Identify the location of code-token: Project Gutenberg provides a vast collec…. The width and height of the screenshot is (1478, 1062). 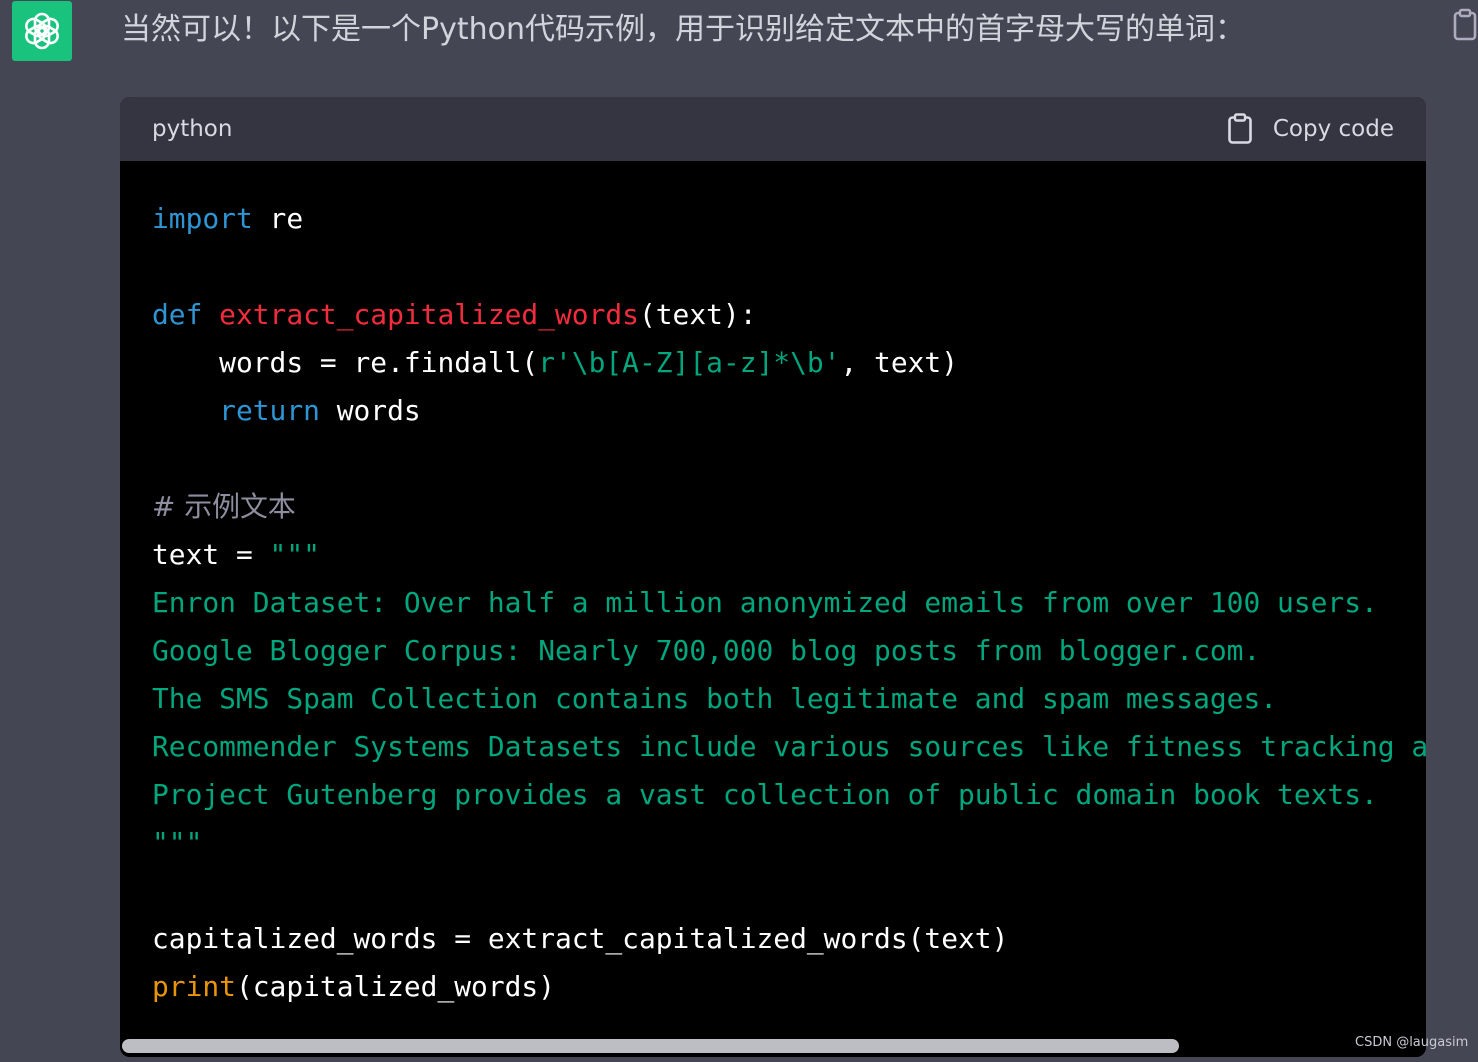
(765, 794).